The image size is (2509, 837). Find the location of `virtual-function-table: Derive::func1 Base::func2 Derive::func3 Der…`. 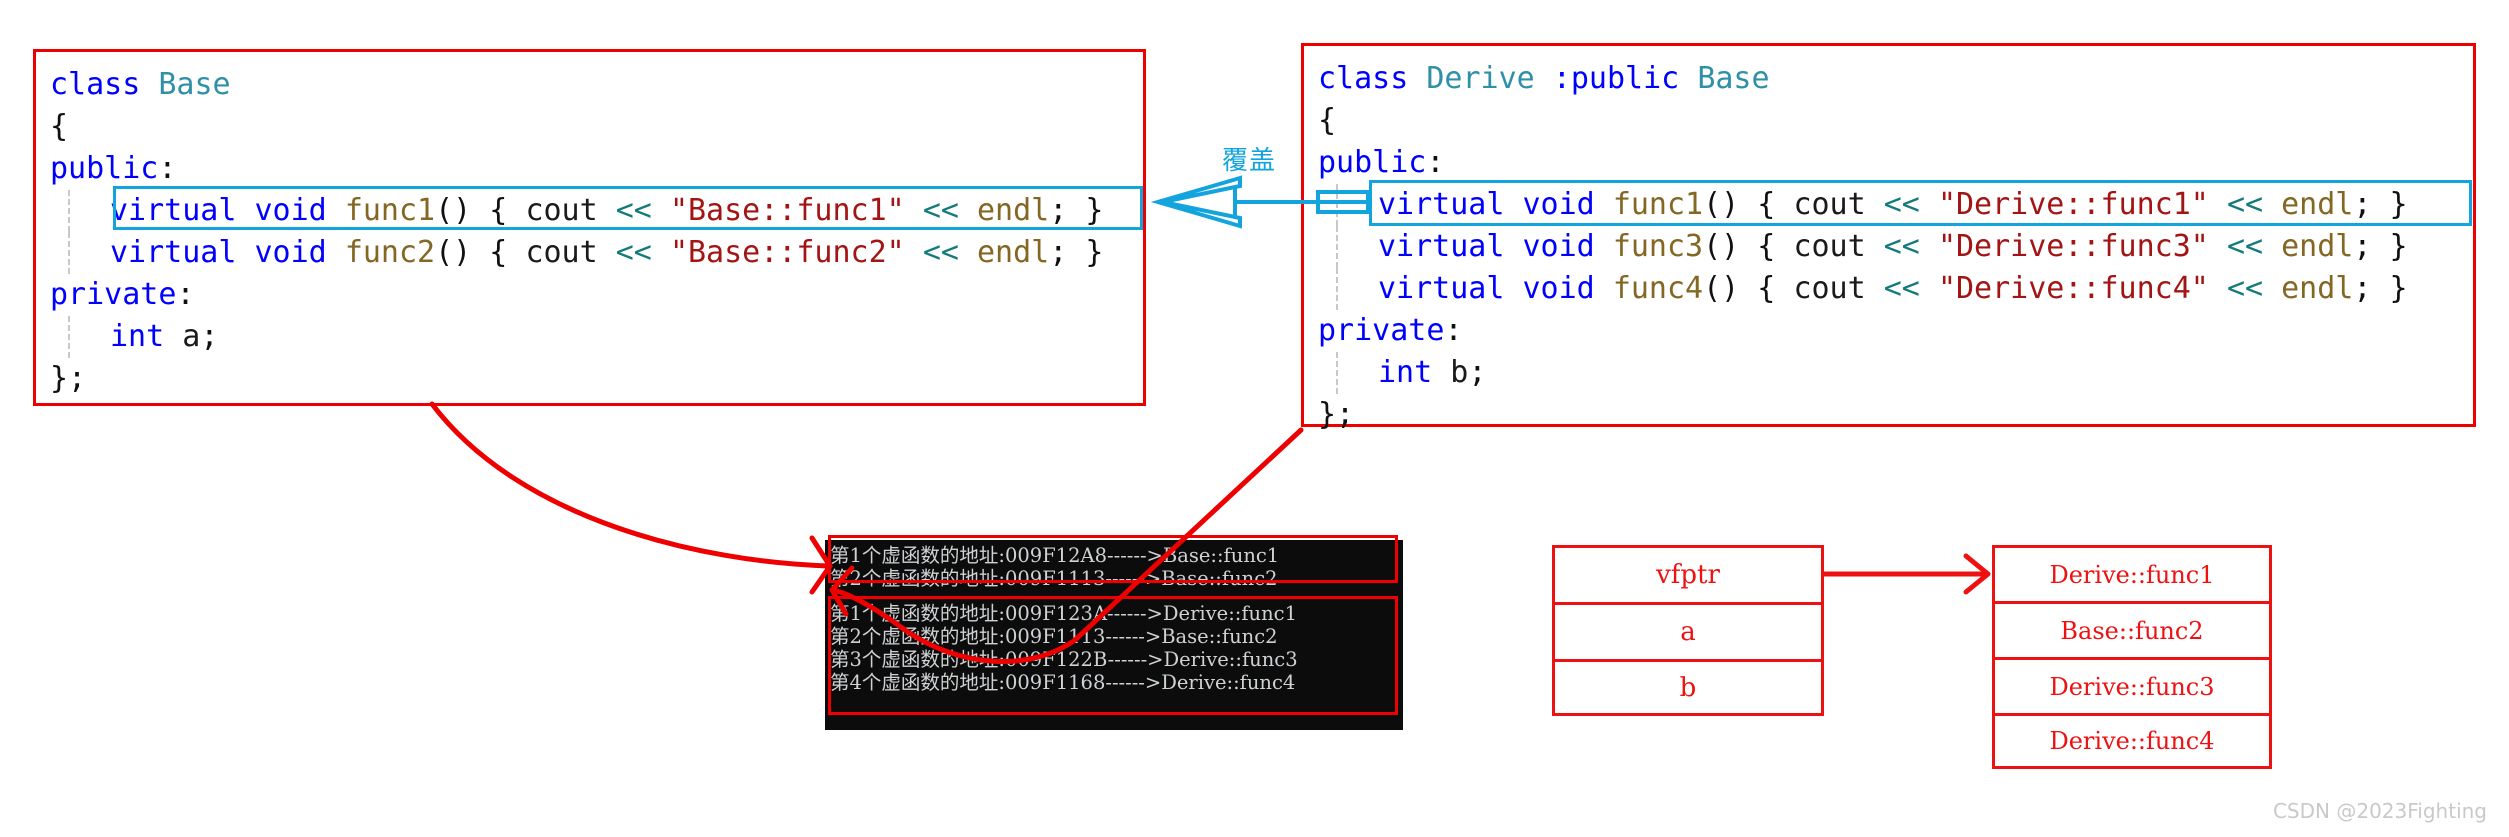

virtual-function-table: Derive::func1 Base::func2 Derive::func3 Der… is located at coordinates (2132, 657).